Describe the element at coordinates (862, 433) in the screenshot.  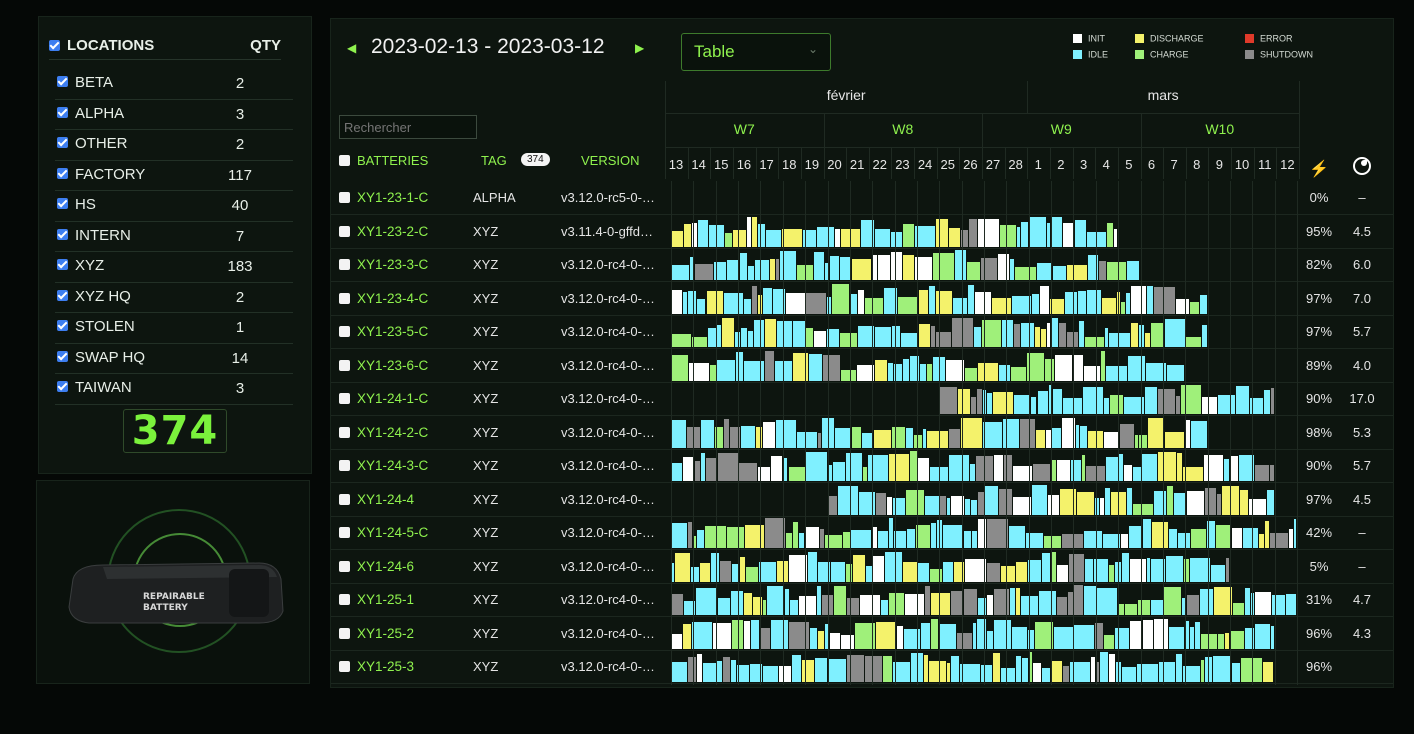
I see `table-row: XY1-24-2-C XYZ v3.12.0-rc4-0-… 98% 5.3` at that location.